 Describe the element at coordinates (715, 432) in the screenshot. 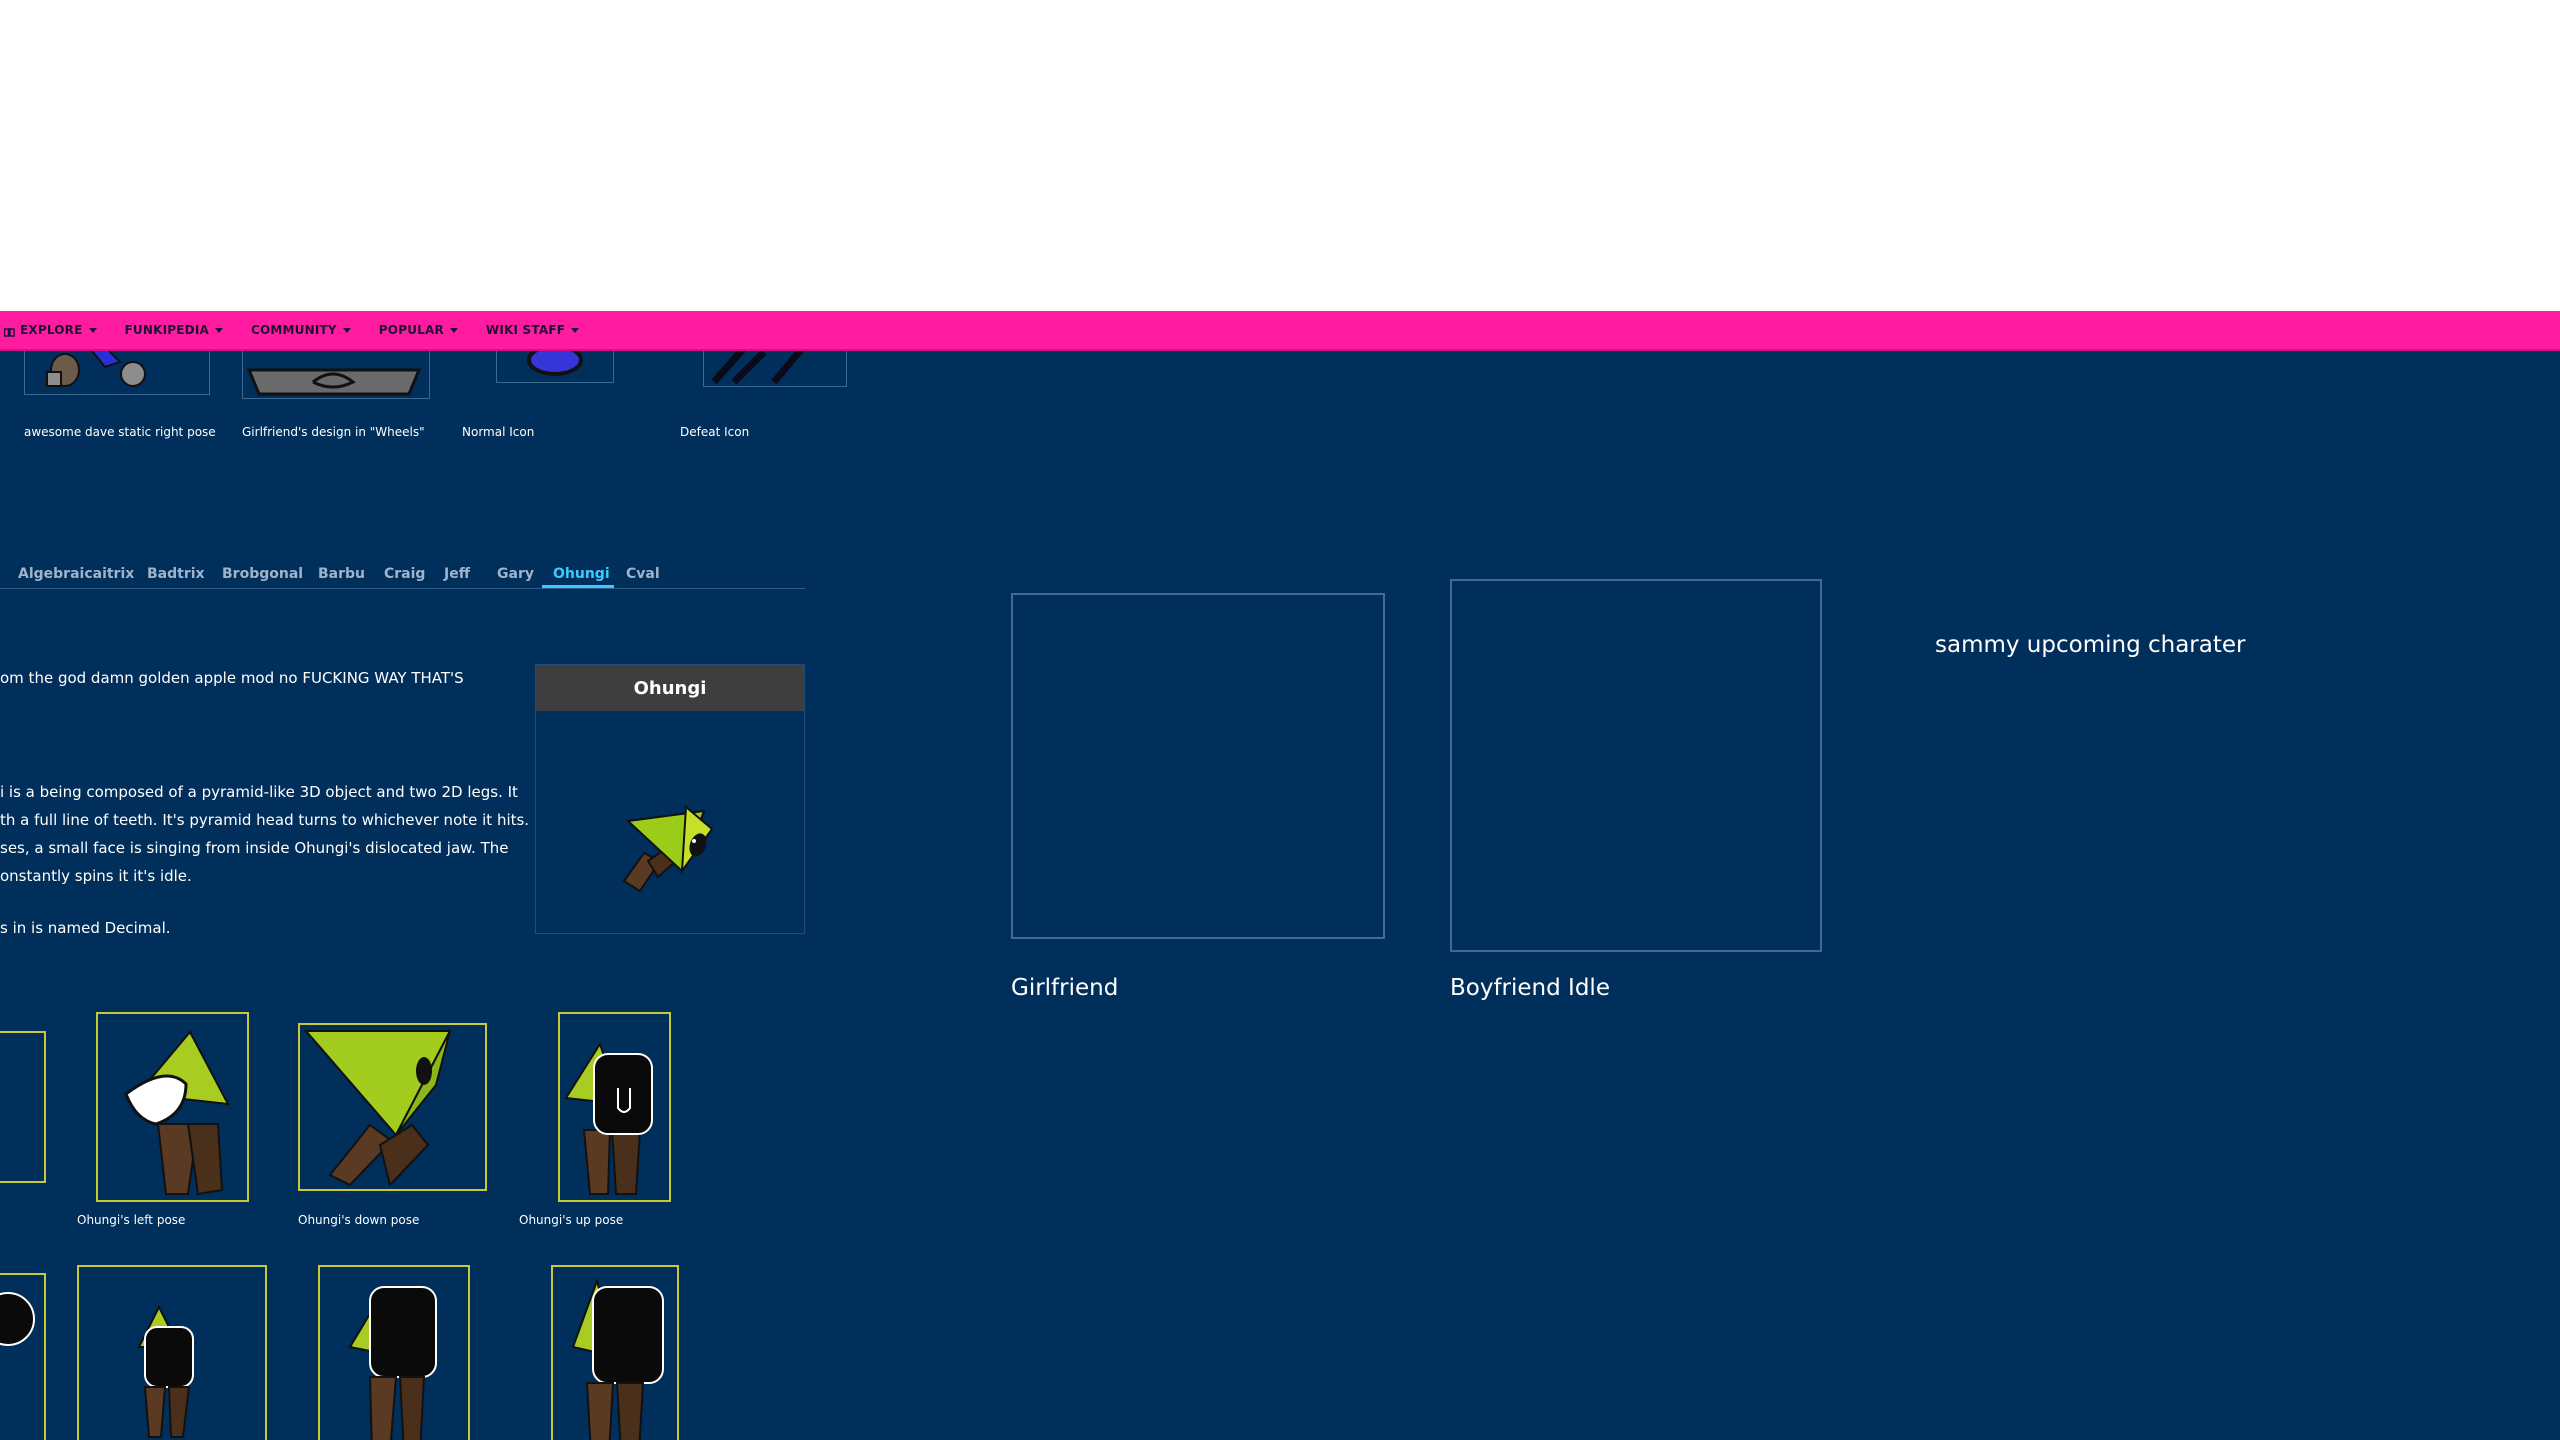

I see `gallery-caption: Defeat Icon` at that location.